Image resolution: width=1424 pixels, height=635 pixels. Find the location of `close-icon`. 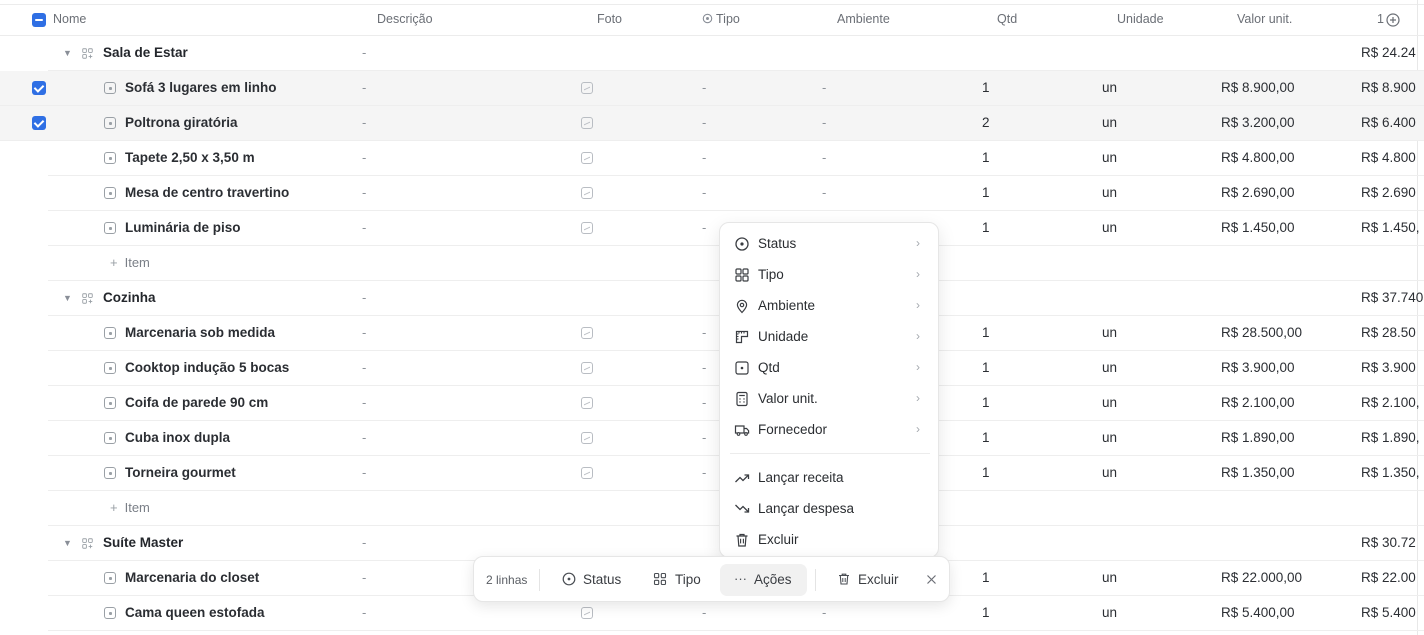

close-icon is located at coordinates (931, 579).